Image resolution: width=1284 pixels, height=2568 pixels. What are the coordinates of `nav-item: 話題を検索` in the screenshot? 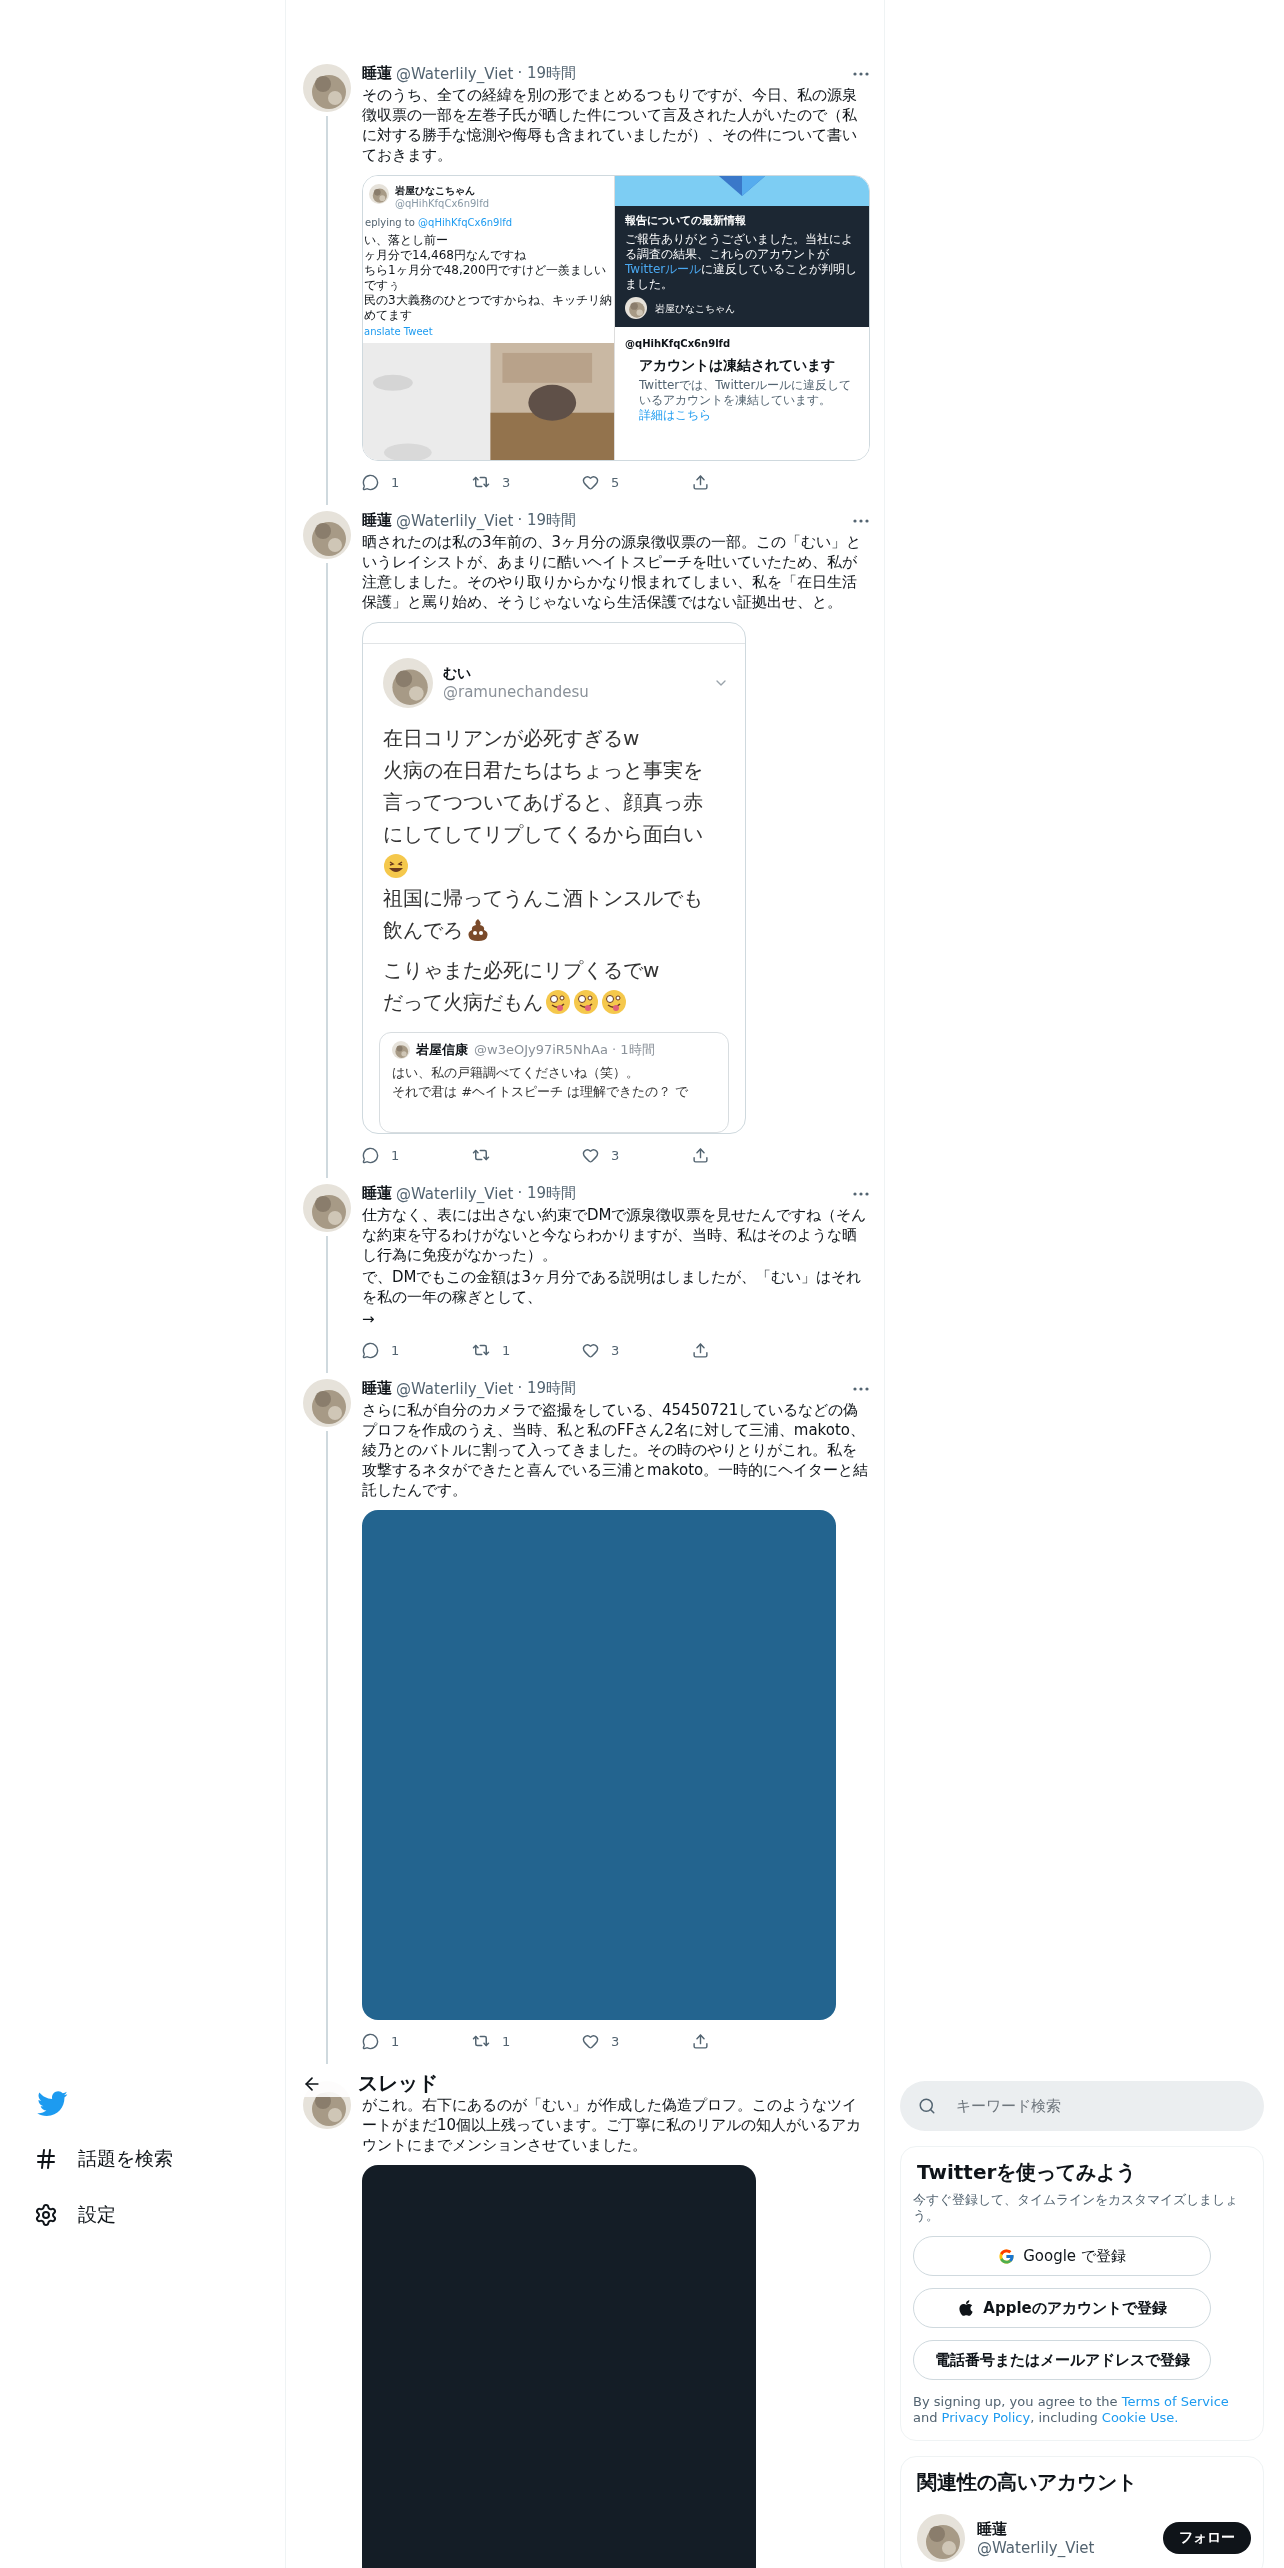 It's located at (103, 2159).